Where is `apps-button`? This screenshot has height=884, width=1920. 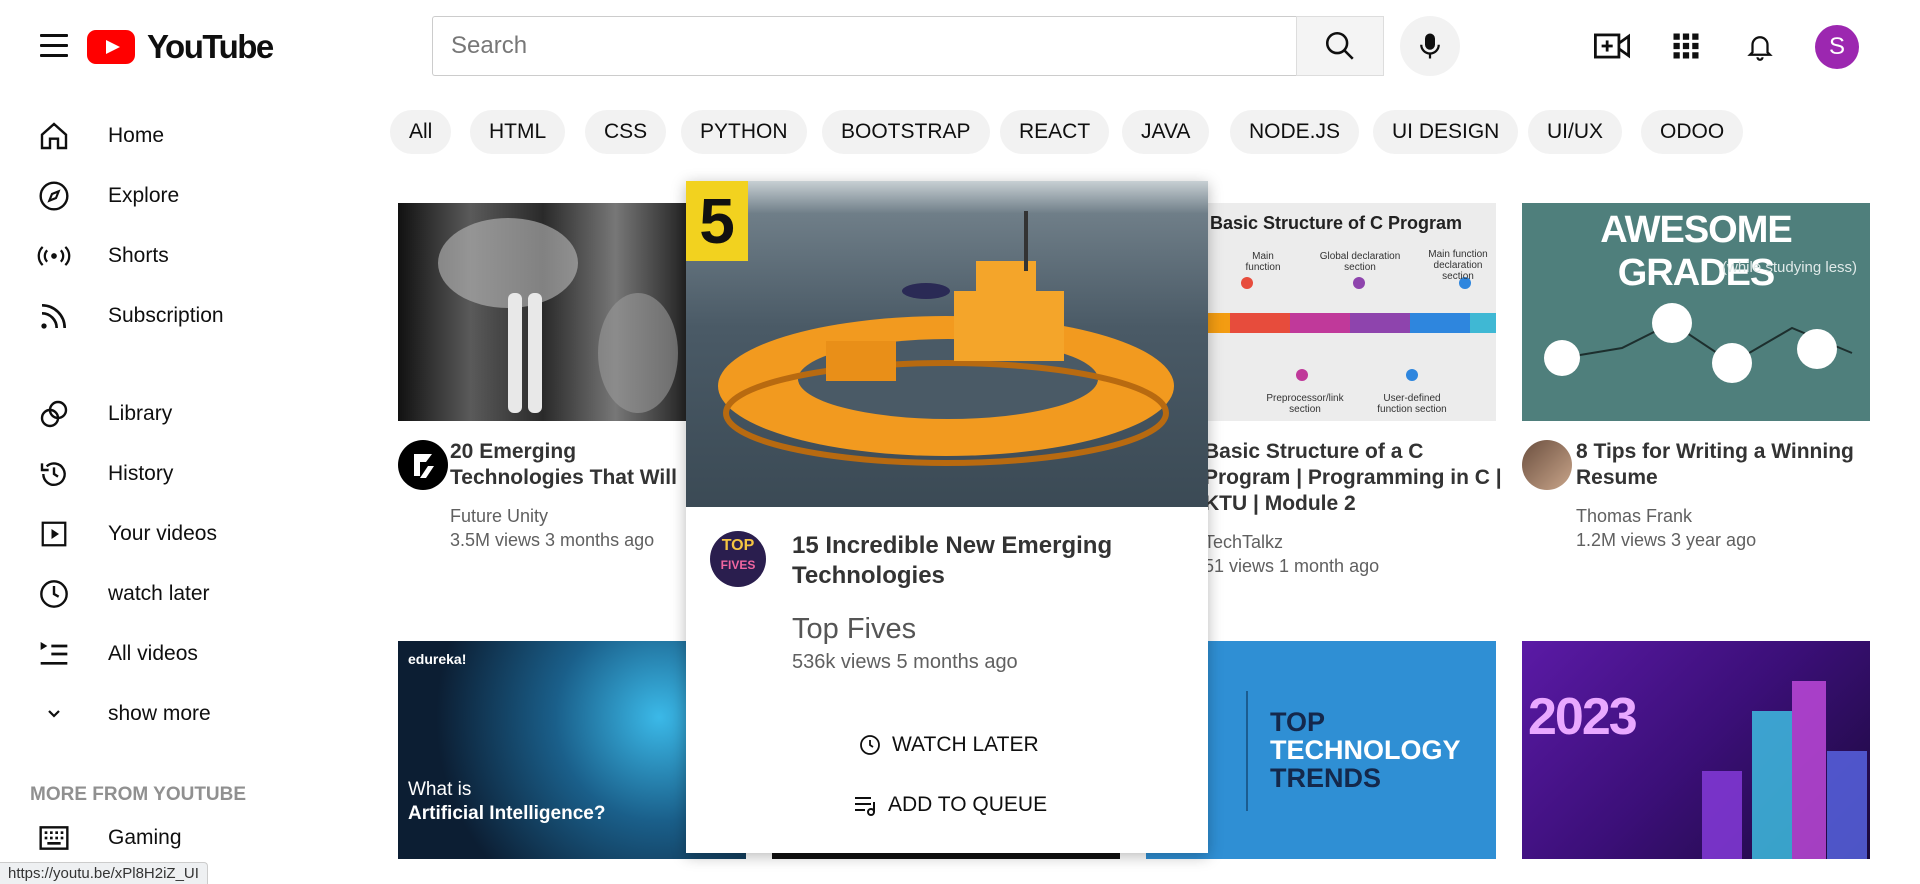
apps-button is located at coordinates (1686, 46).